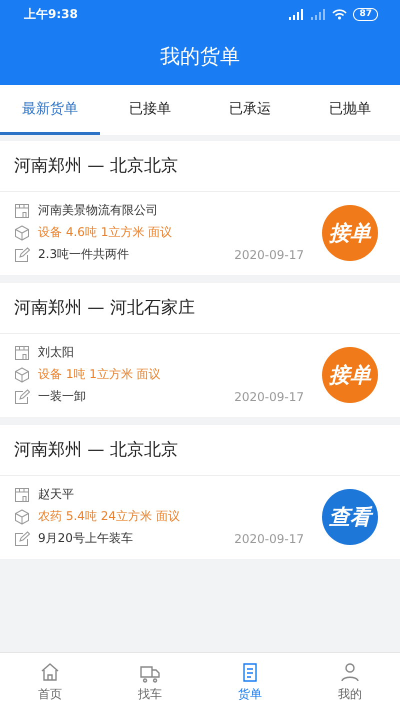 The image size is (400, 711). I want to click on tab: 已接单, so click(150, 110).